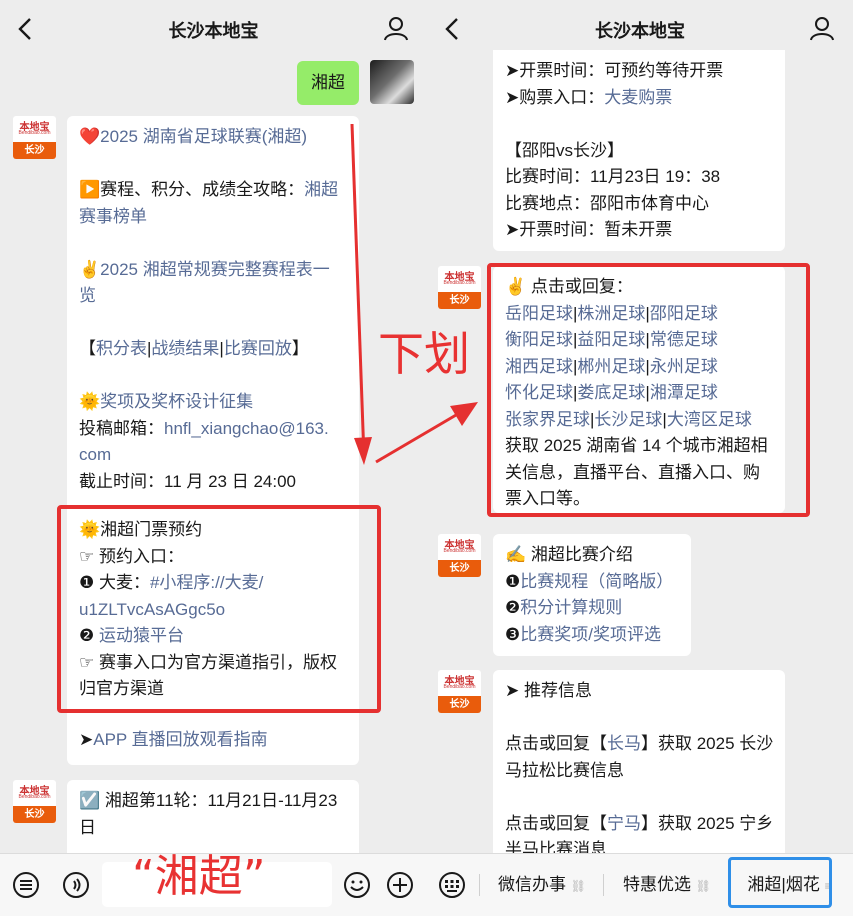  What do you see at coordinates (780, 882) in the screenshot?
I see `menu-highlight-box` at bounding box center [780, 882].